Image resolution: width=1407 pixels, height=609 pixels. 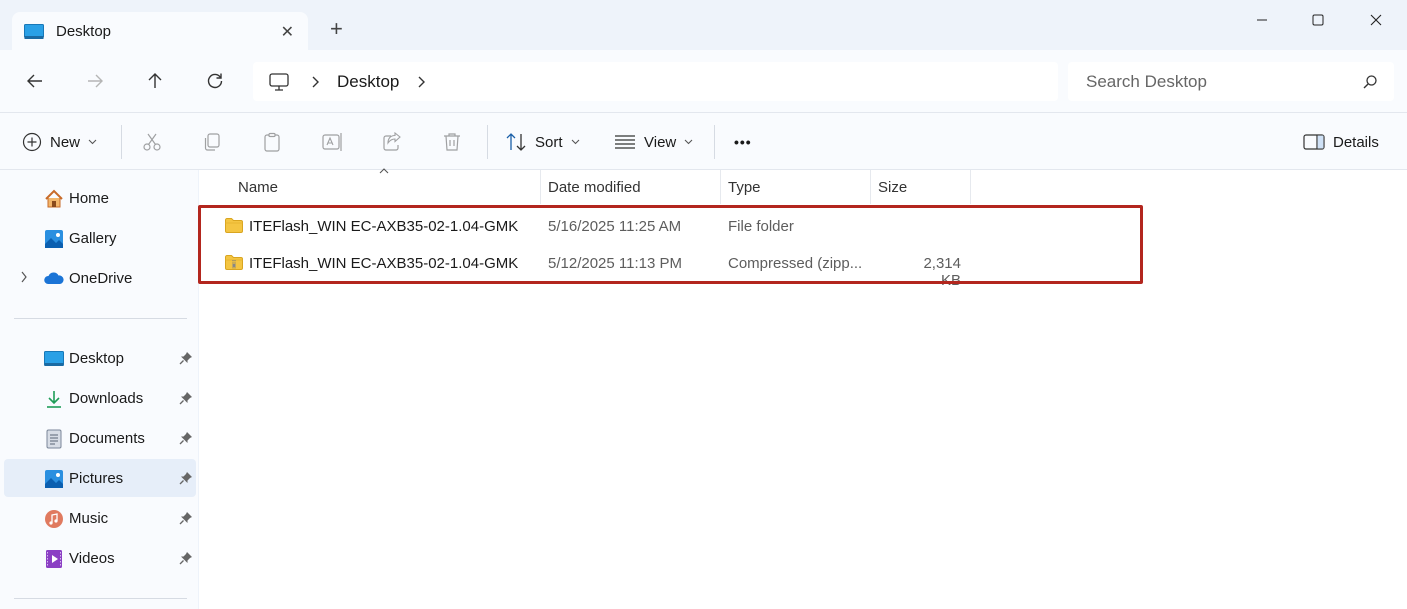 I want to click on minimize-button, so click(x=1262, y=20).